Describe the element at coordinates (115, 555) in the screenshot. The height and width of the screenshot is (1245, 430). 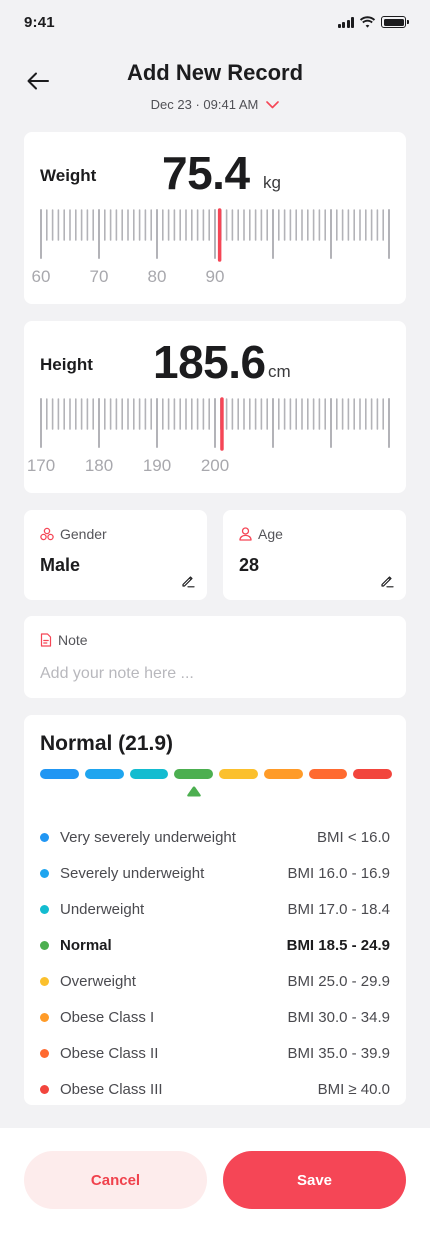
I see `gender-card: Gender Male` at that location.